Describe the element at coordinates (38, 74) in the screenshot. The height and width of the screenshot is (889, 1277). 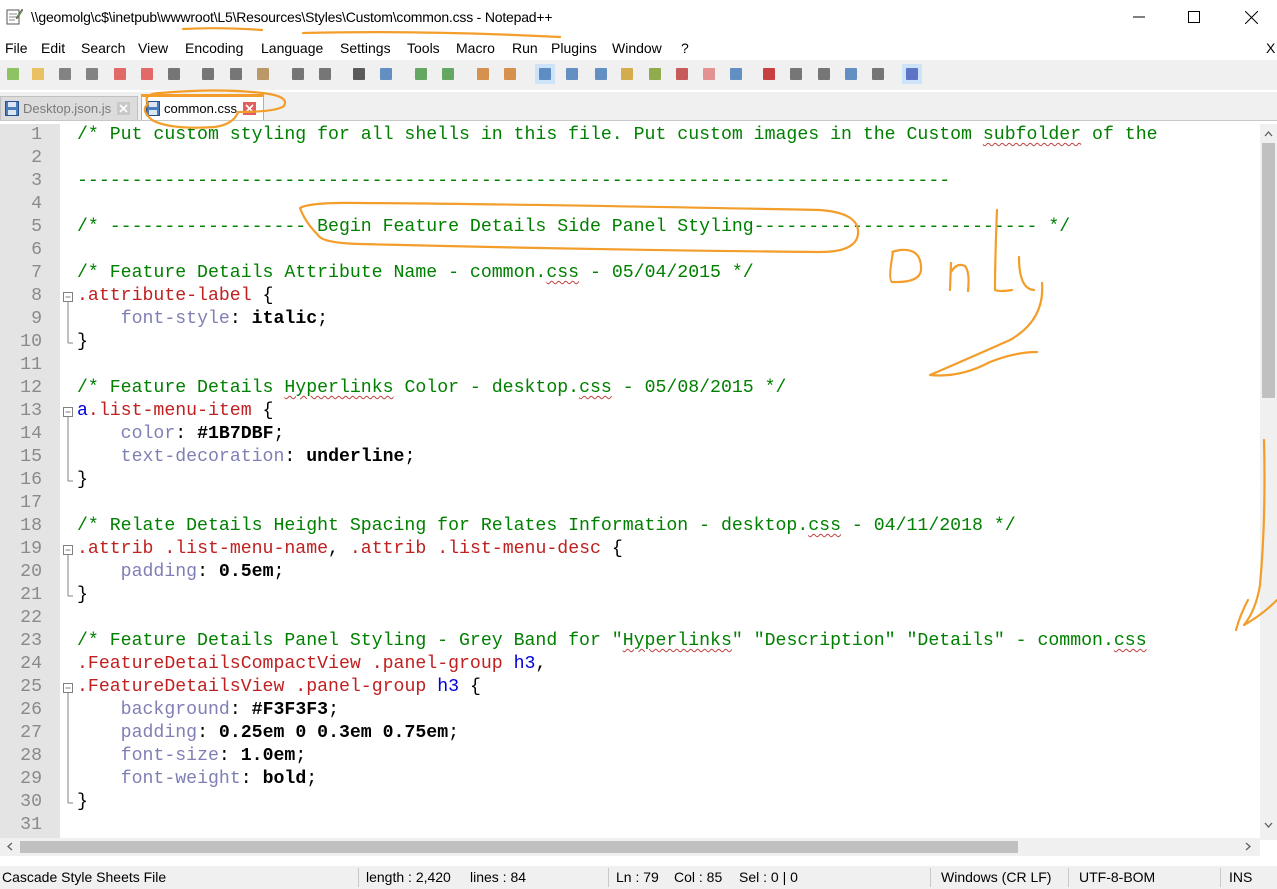
I see `open-file-icon` at that location.